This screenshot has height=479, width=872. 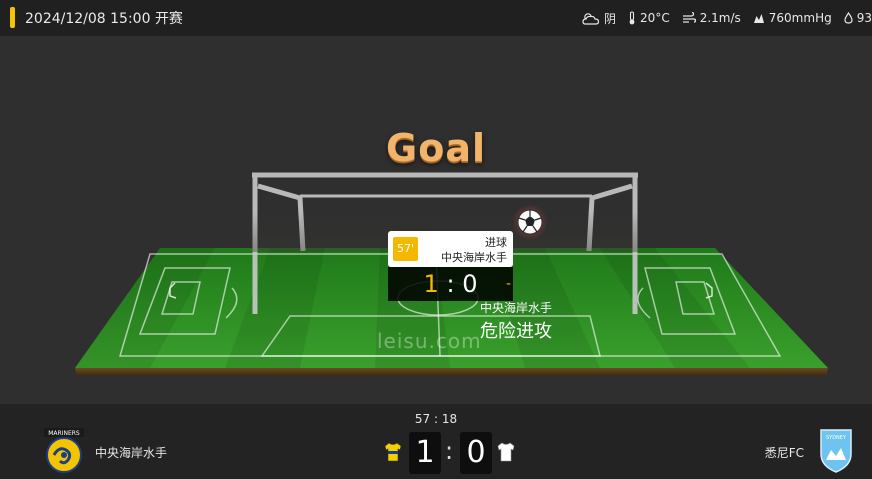 What do you see at coordinates (131, 452) in the screenshot?
I see `home-team-name: 中央海岸水手` at bounding box center [131, 452].